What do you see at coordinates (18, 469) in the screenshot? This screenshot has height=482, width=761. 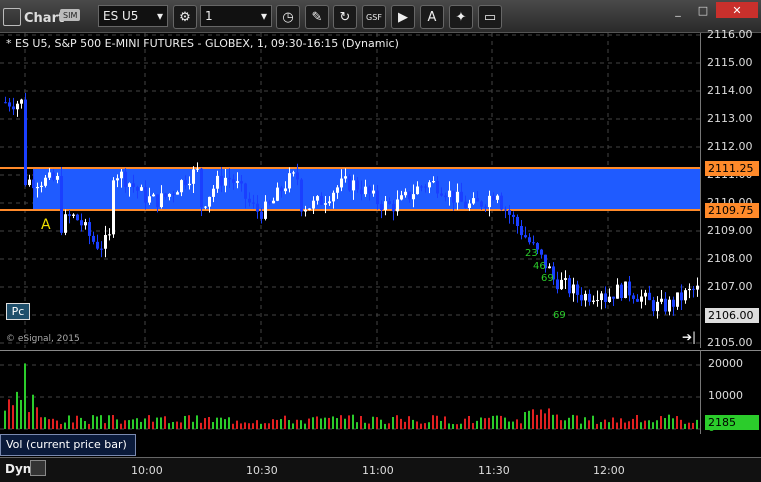 I see `dynamic-mode-label: Dyn` at bounding box center [18, 469].